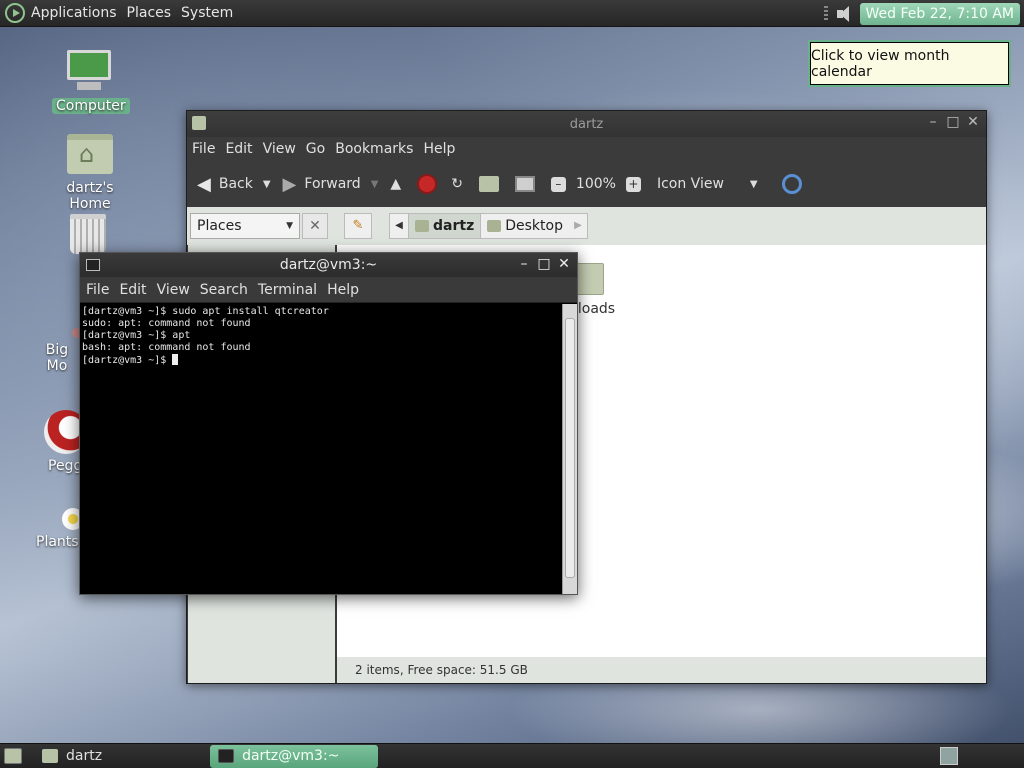 This screenshot has height=768, width=1024. What do you see at coordinates (494, 226) in the screenshot?
I see `desktop-folder-icon` at bounding box center [494, 226].